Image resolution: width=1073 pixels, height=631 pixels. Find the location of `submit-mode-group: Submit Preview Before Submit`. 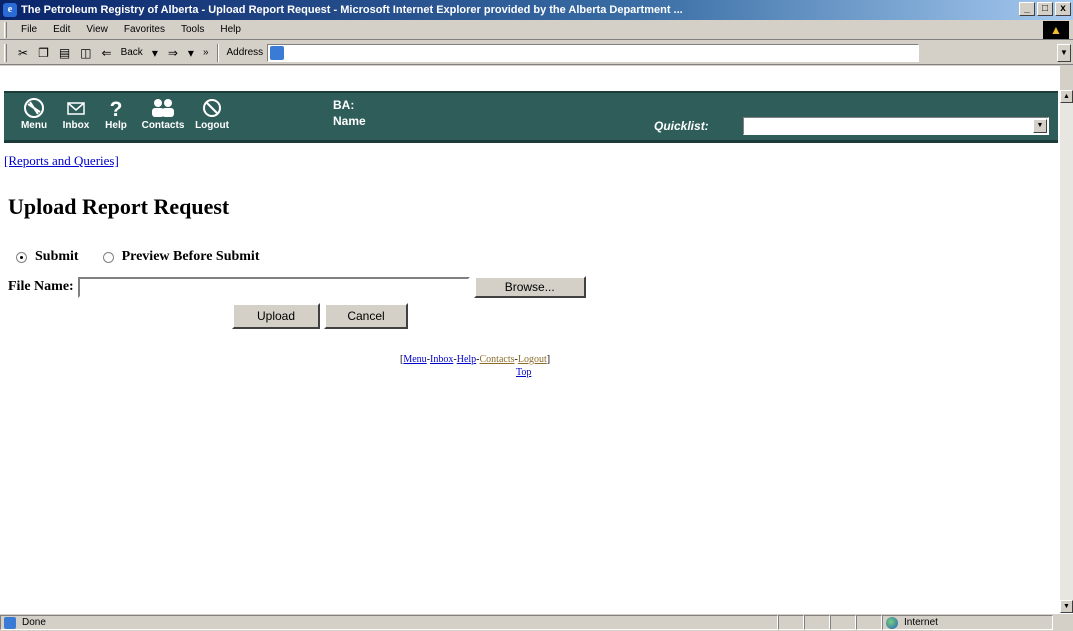

submit-mode-group: Submit Preview Before Submit is located at coordinates (137, 257).